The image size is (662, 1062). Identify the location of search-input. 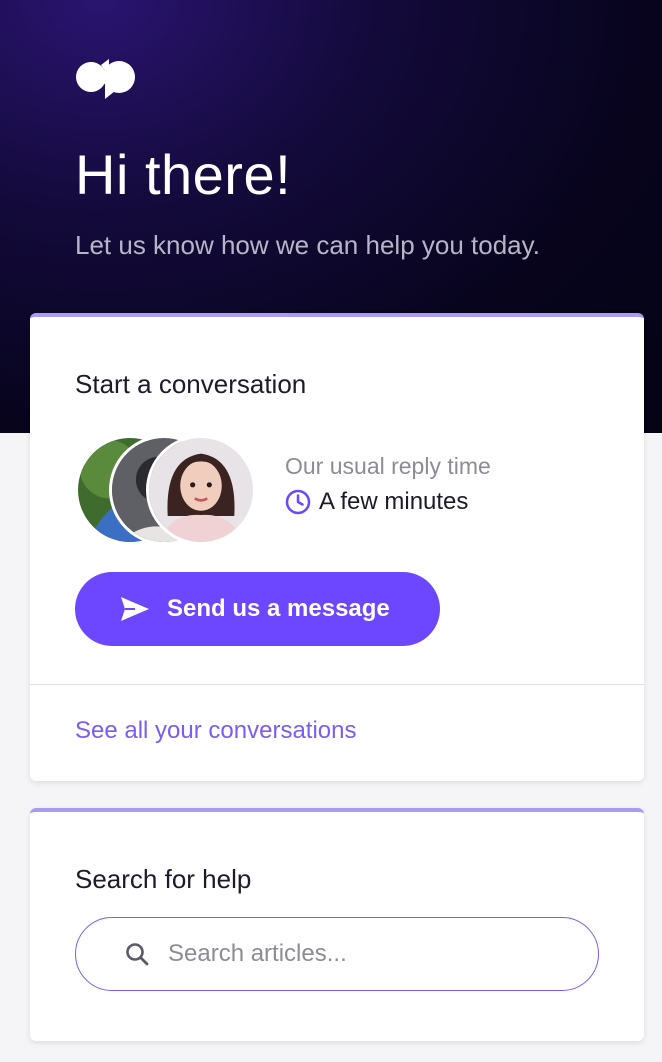
(358, 954).